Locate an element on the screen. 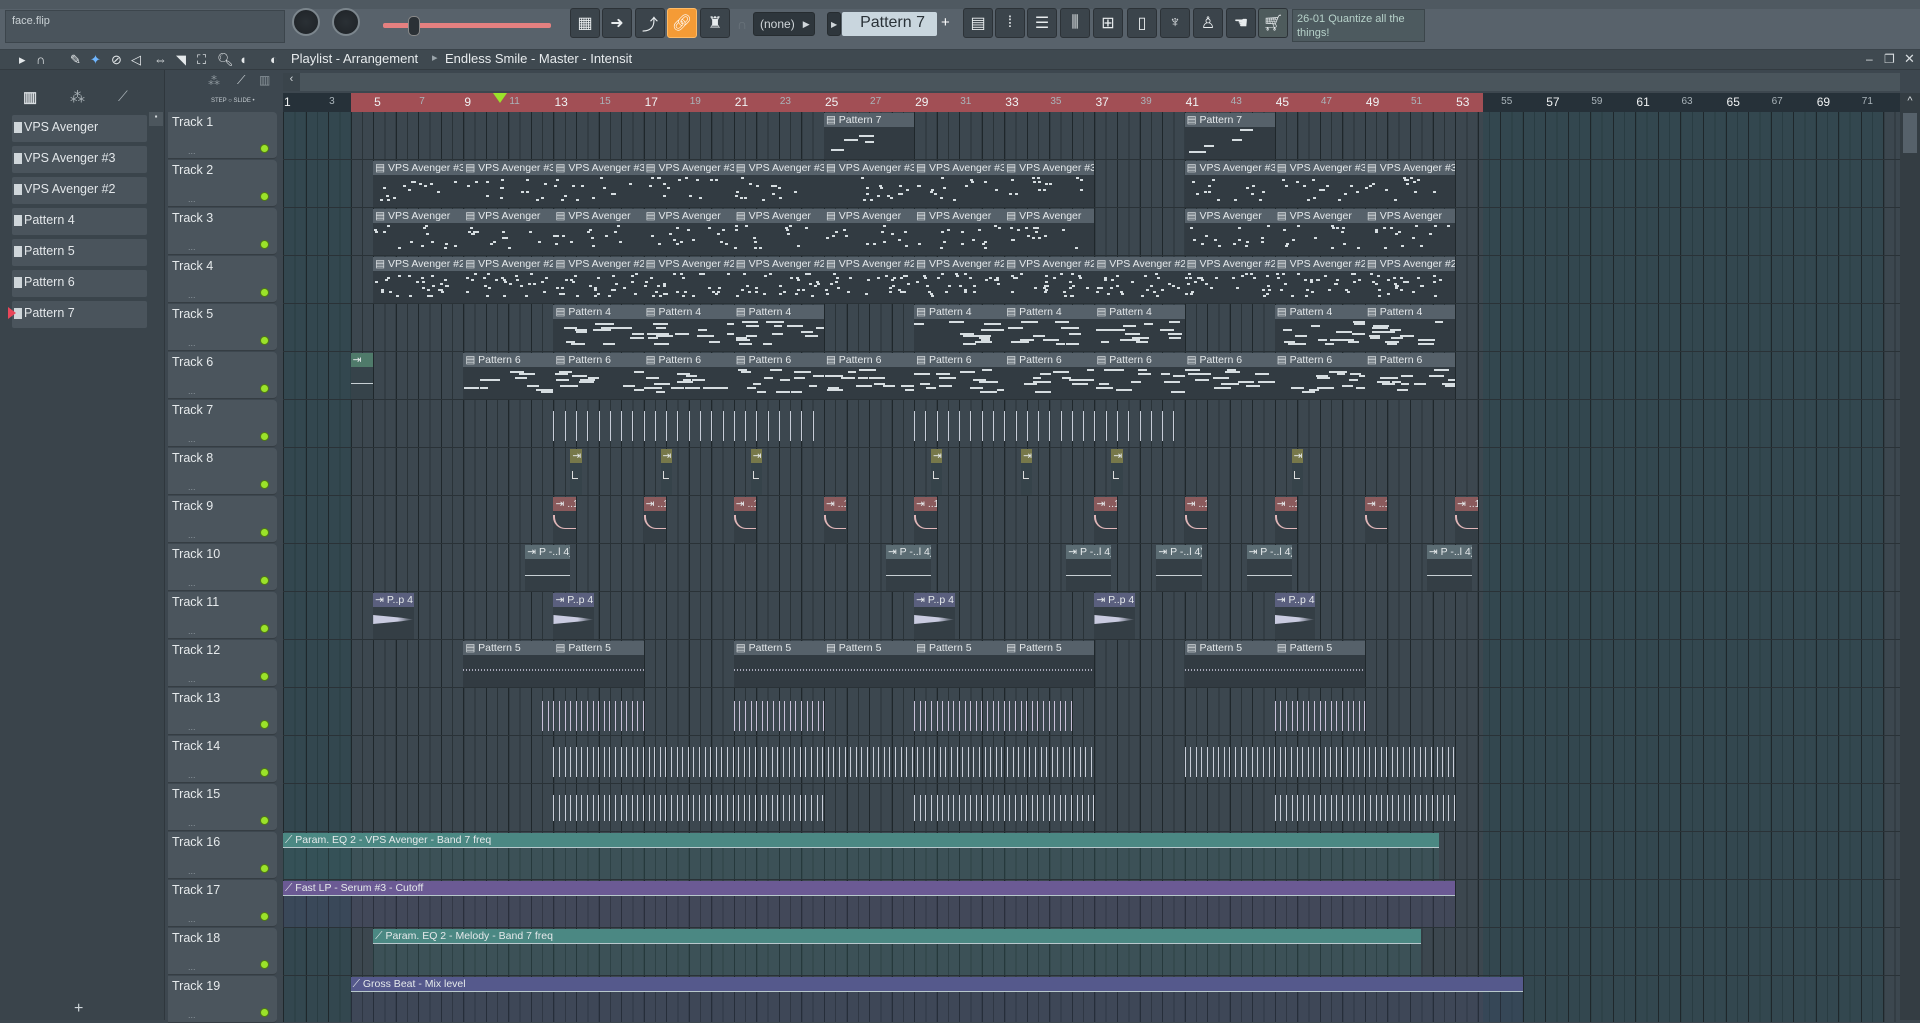 This screenshot has height=1023, width=1920. track-name: Track 10 is located at coordinates (196, 554).